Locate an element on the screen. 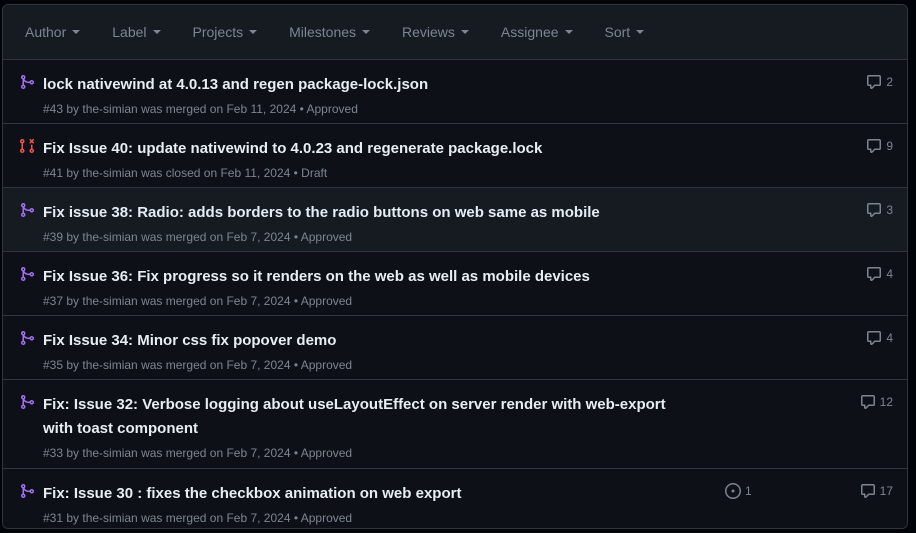 This screenshot has height=533, width=916. meta-state: closed is located at coordinates (183, 173).